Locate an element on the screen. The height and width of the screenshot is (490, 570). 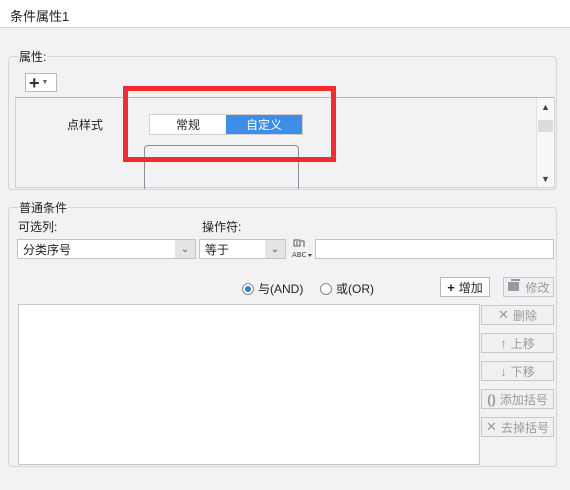
add-condition-button: + 增加 is located at coordinates (465, 287).